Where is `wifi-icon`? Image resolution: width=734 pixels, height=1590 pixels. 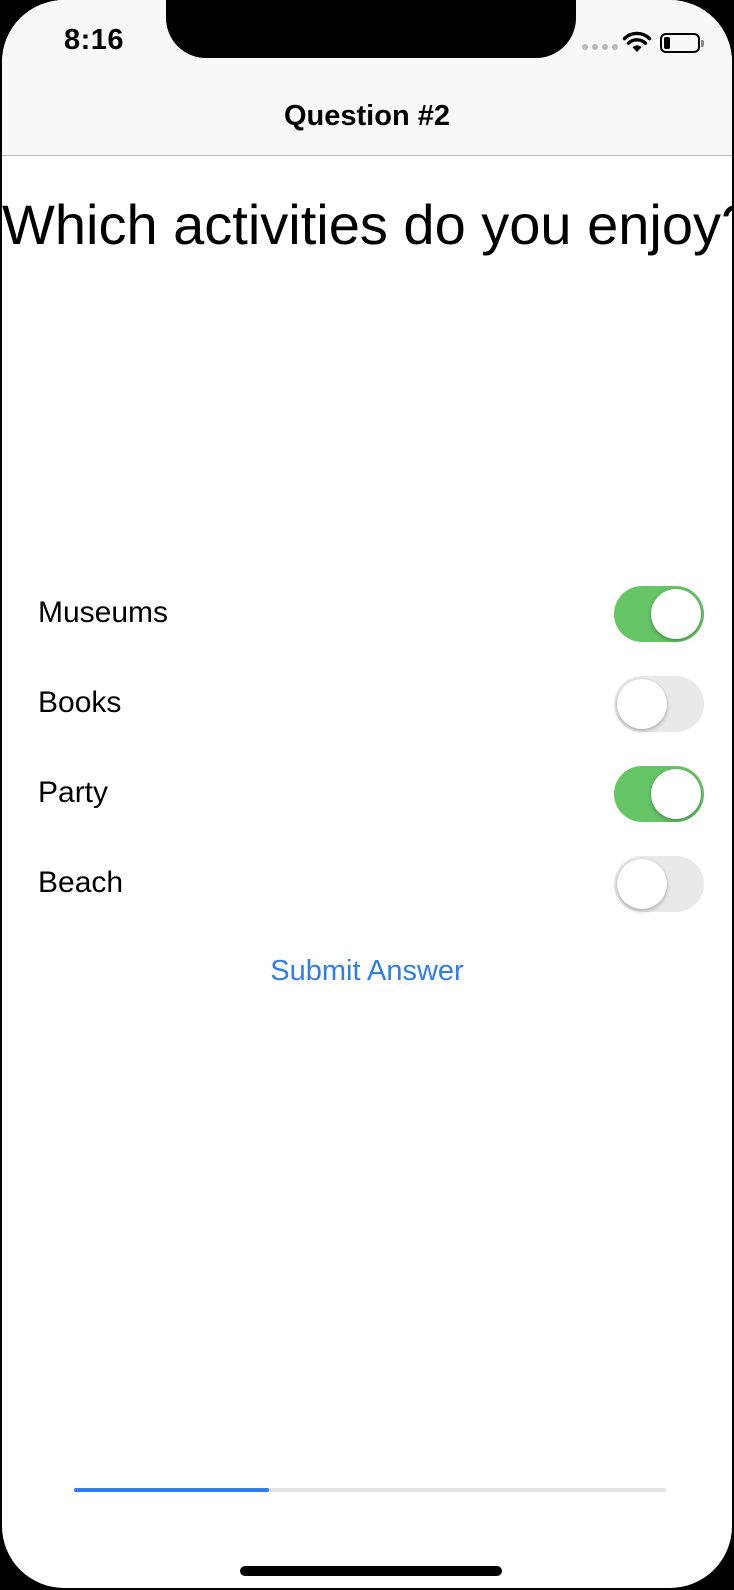 wifi-icon is located at coordinates (637, 41).